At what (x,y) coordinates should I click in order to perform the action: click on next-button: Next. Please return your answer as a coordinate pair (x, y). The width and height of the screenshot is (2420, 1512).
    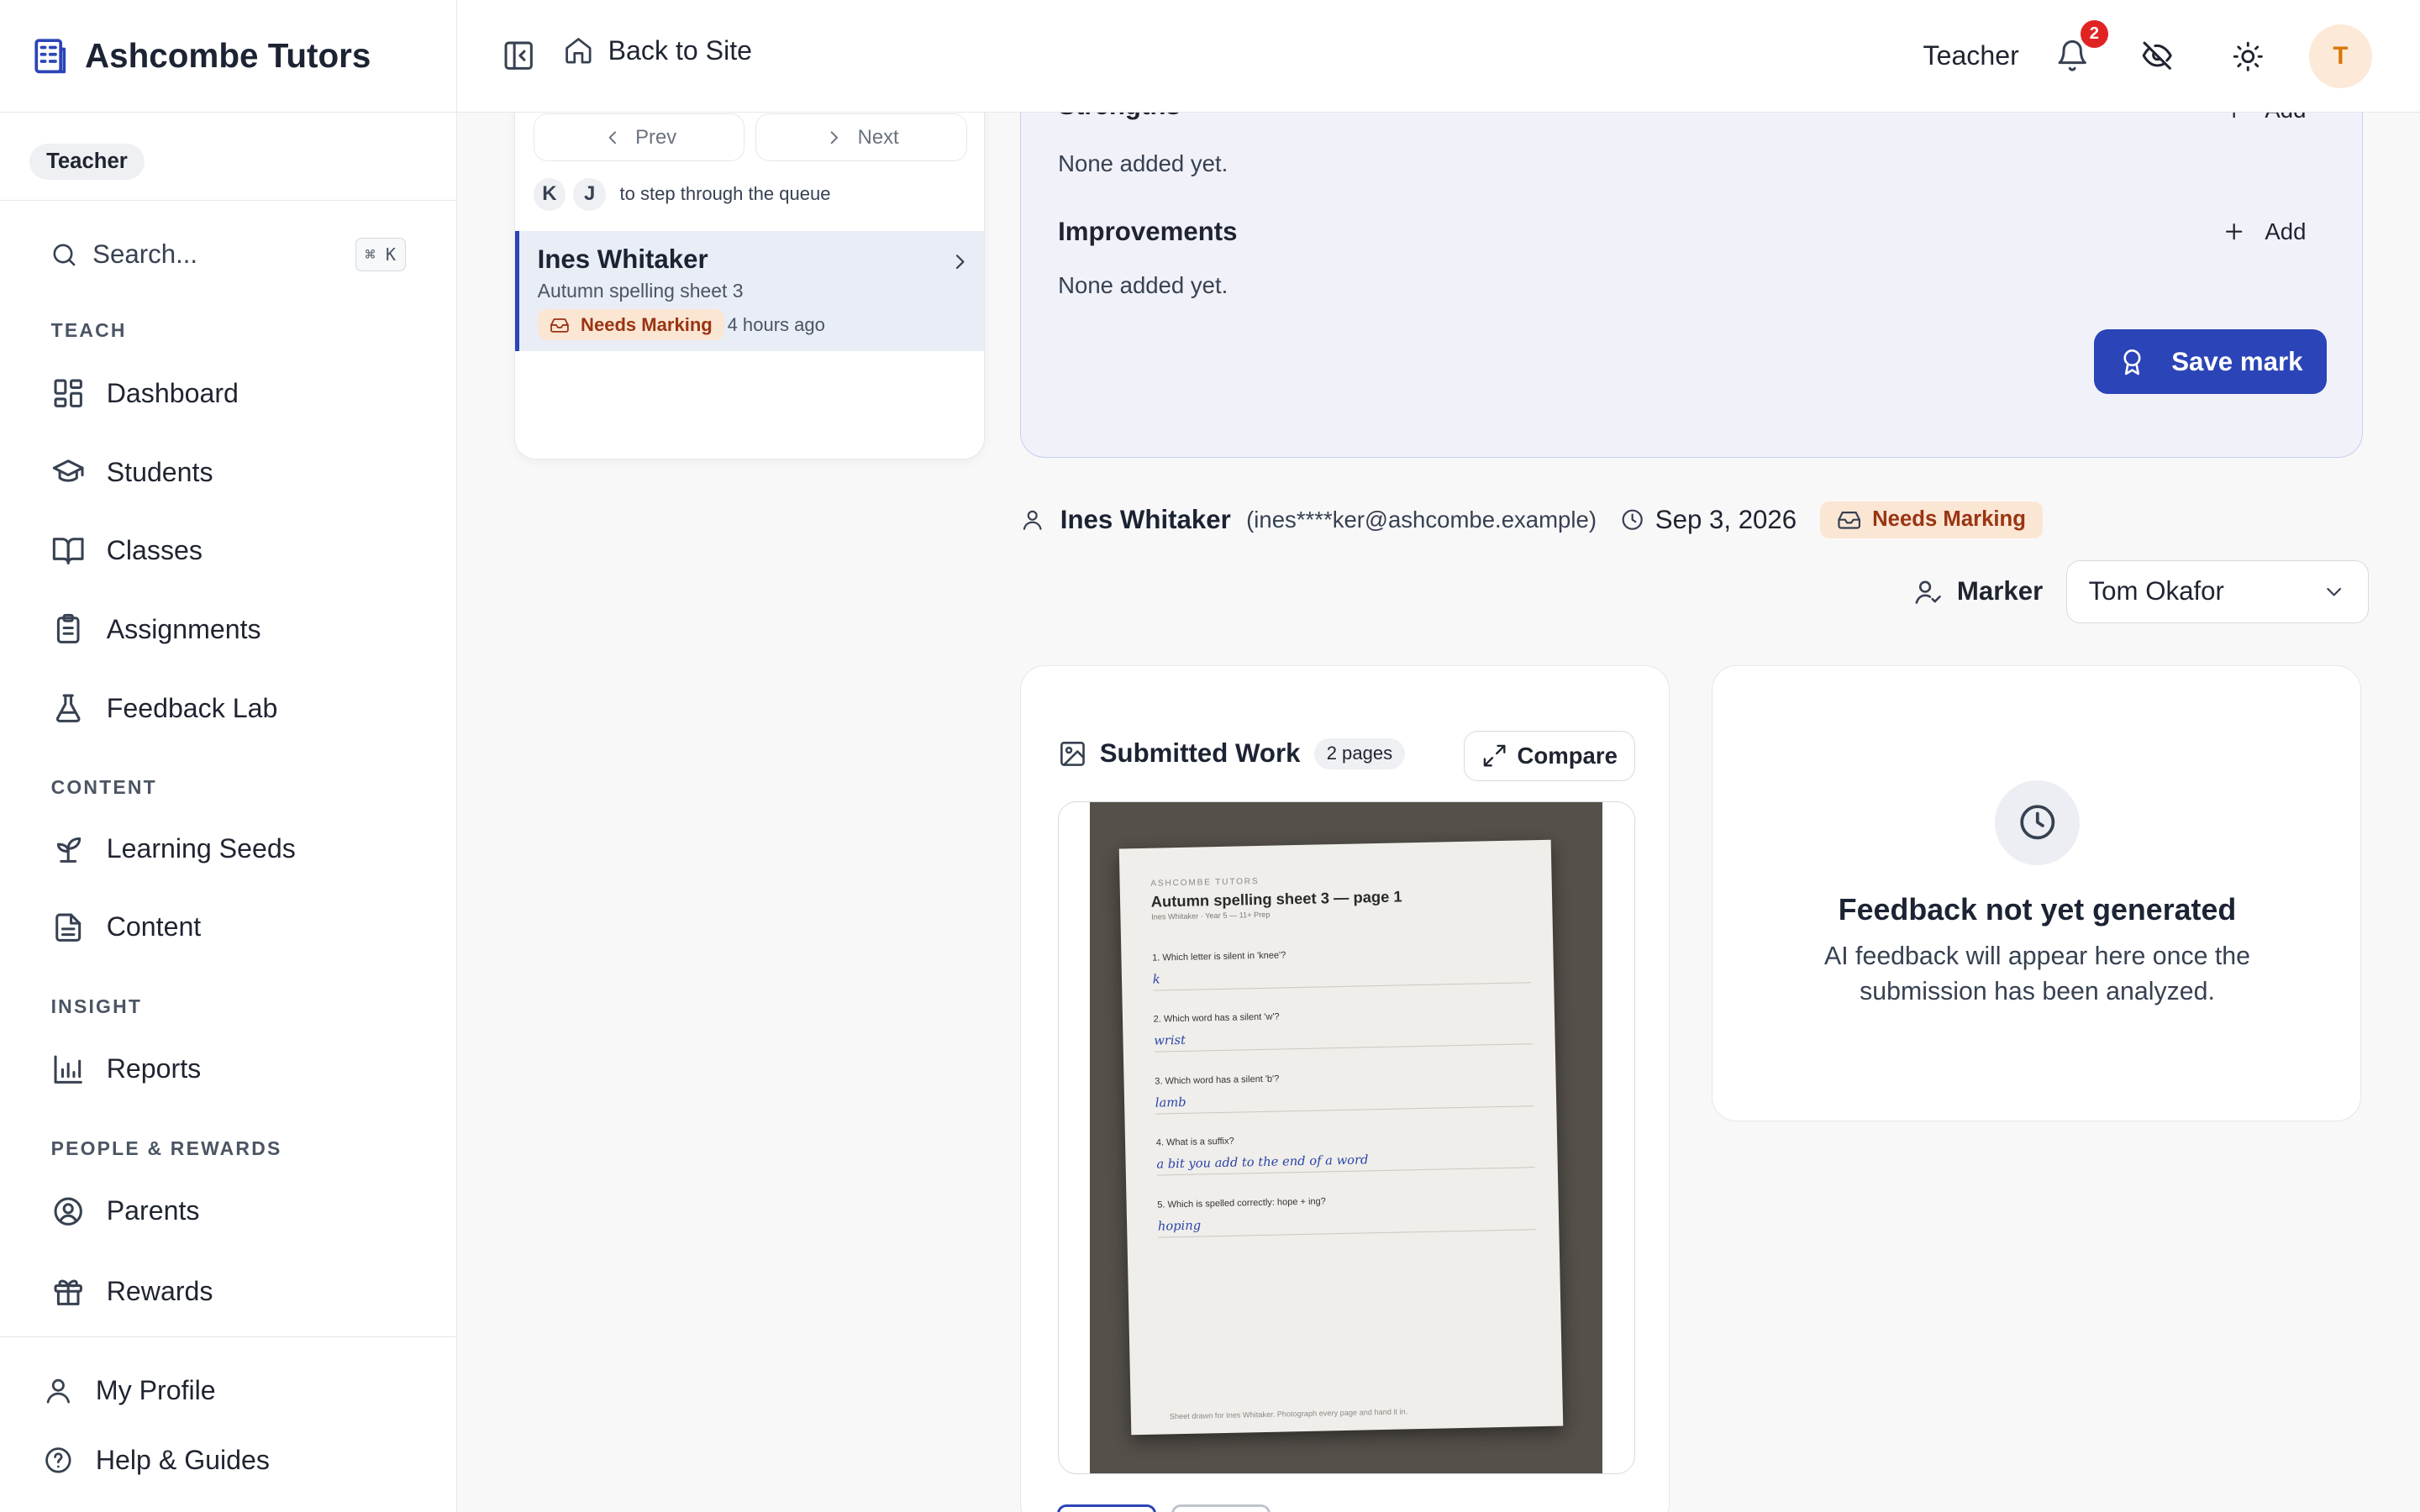
    Looking at the image, I should click on (861, 137).